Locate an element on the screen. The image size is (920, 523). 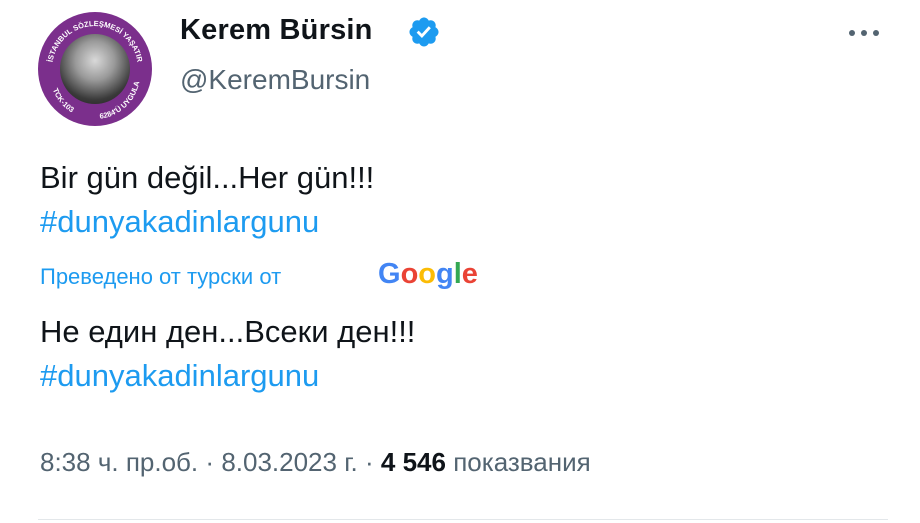
google-logo: Google is located at coordinates (428, 274).